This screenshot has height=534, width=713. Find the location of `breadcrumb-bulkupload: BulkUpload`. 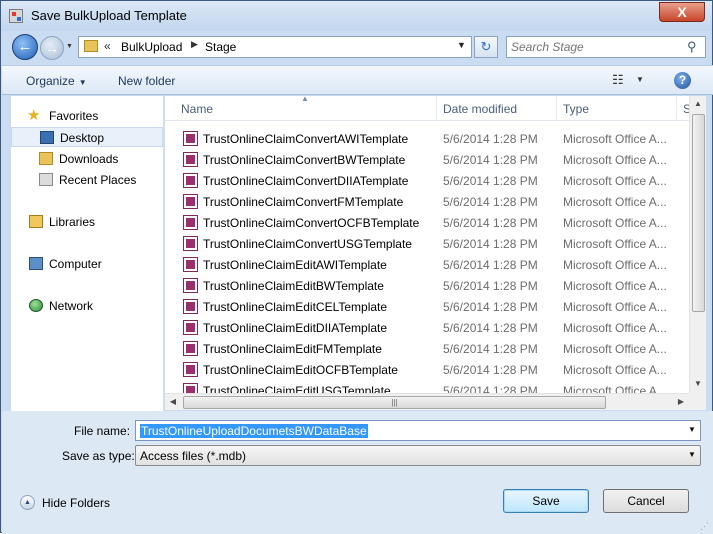

breadcrumb-bulkupload: BulkUpload is located at coordinates (151, 47).